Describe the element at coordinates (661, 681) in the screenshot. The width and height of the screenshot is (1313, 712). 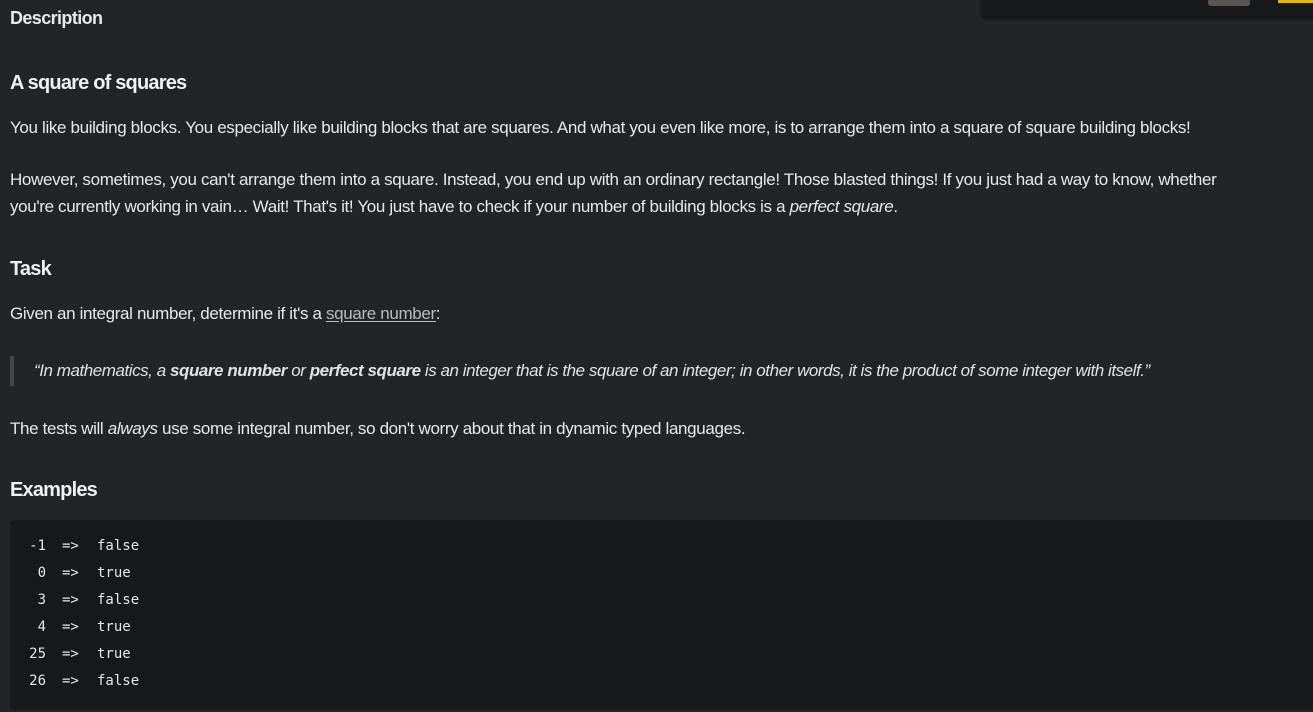
I see `code-line: 26 => false` at that location.